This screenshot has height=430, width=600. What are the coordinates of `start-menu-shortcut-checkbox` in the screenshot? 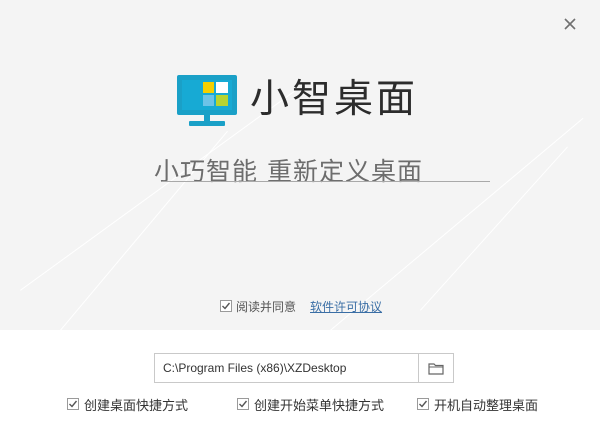 It's located at (243, 404).